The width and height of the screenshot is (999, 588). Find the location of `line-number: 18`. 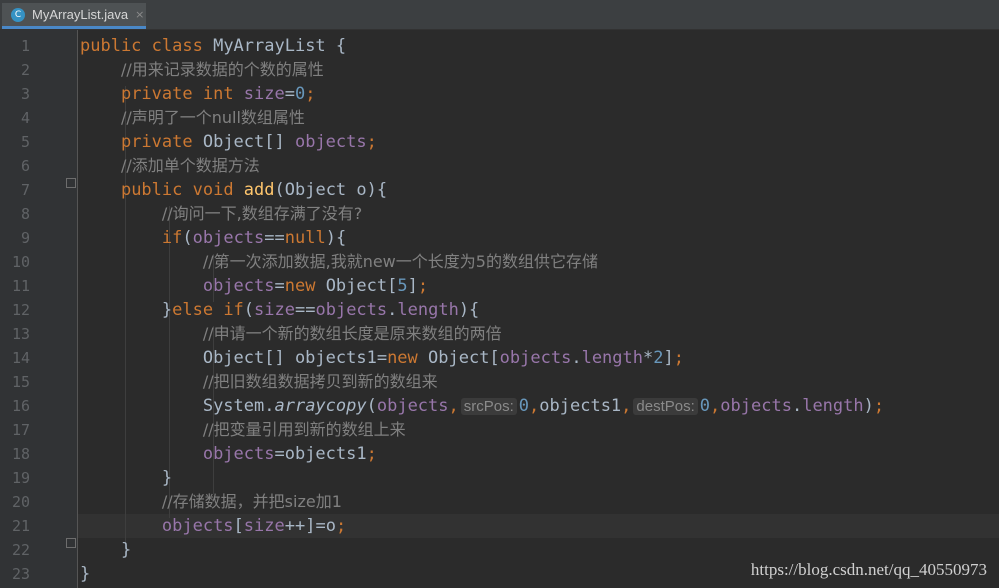

line-number: 18 is located at coordinates (20, 454).